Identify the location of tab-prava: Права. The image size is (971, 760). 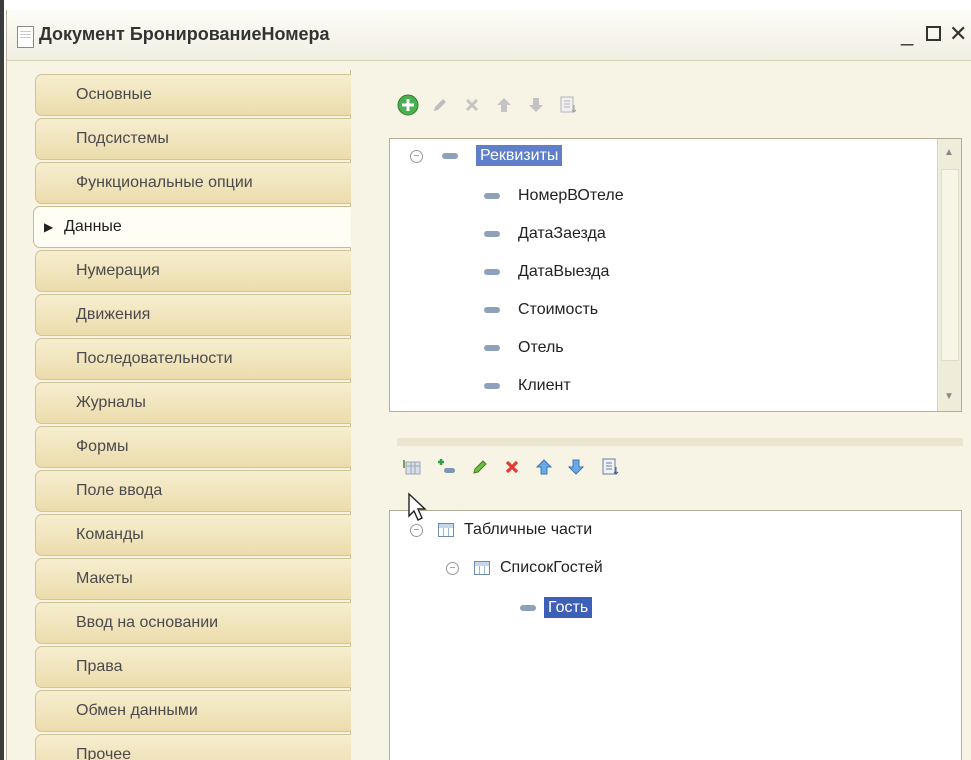
(193, 667).